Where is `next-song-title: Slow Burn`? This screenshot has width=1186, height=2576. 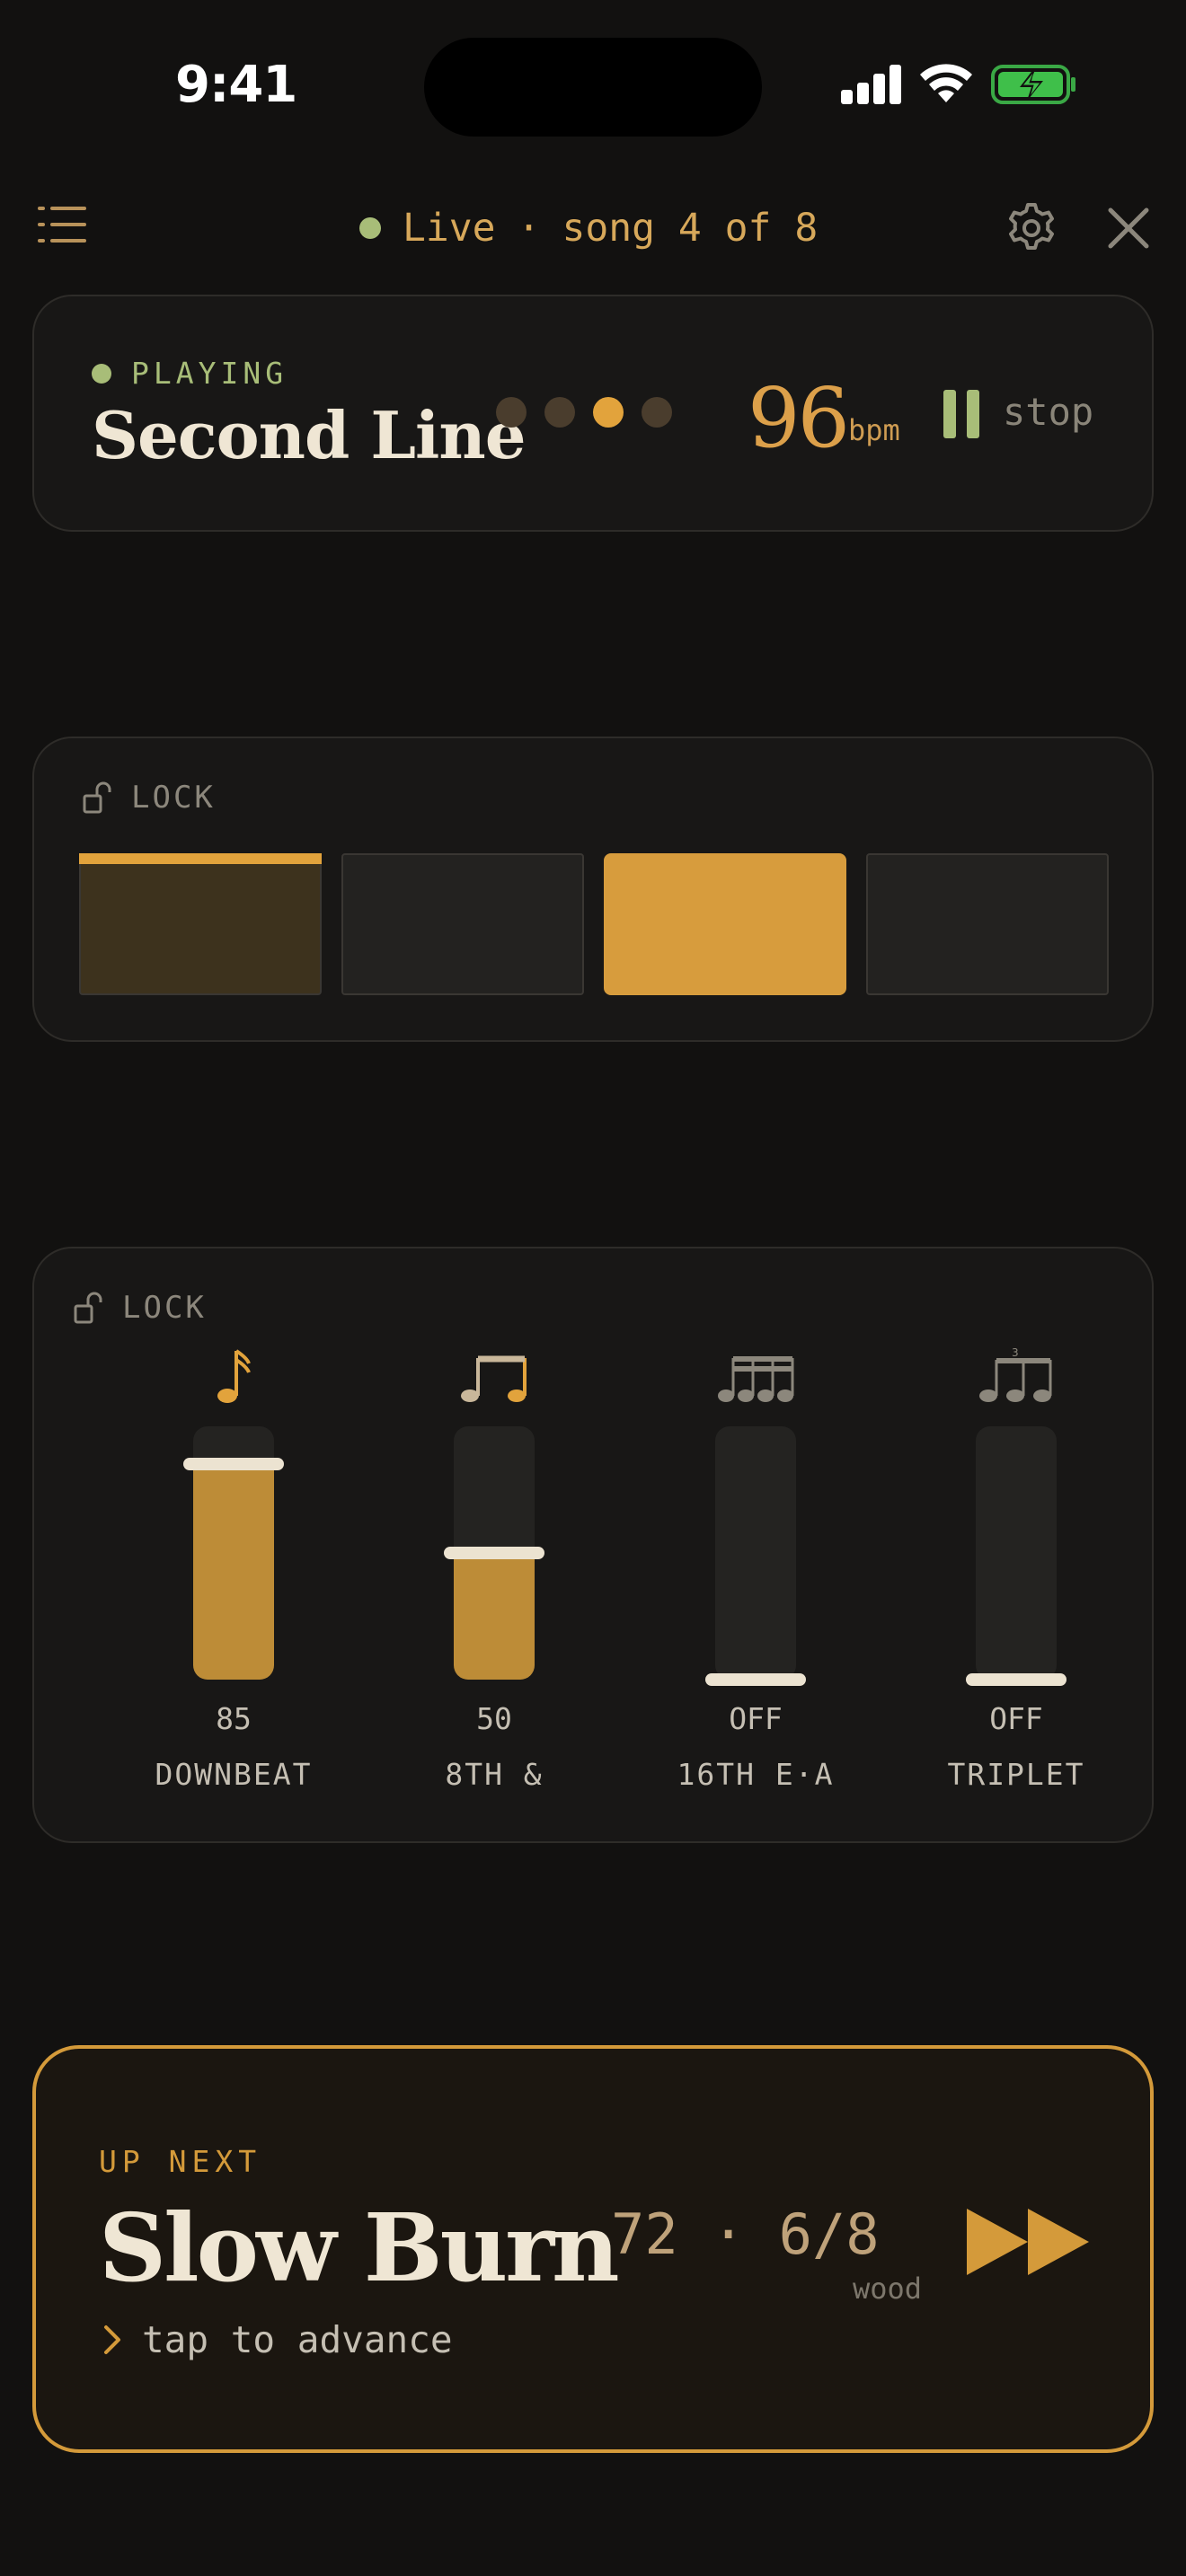
next-song-title: Slow Burn is located at coordinates (359, 2247).